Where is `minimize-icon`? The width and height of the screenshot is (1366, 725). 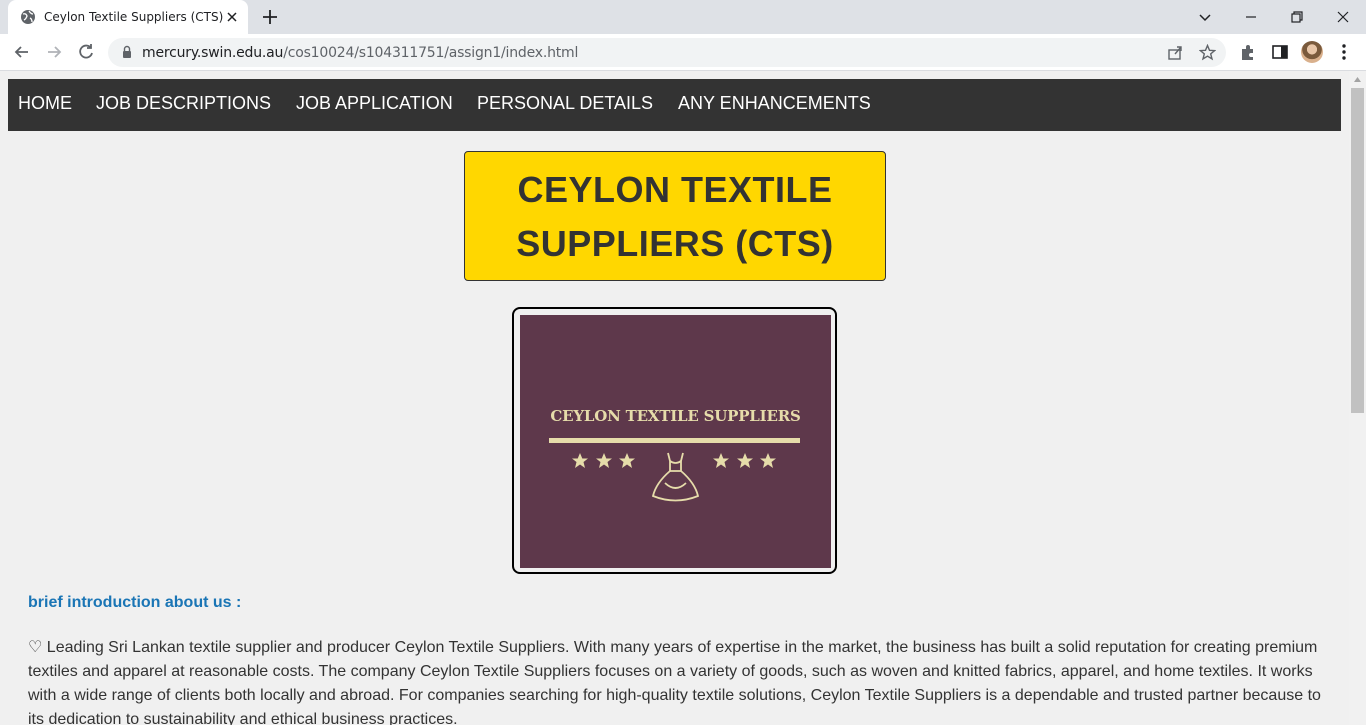 minimize-icon is located at coordinates (1251, 17).